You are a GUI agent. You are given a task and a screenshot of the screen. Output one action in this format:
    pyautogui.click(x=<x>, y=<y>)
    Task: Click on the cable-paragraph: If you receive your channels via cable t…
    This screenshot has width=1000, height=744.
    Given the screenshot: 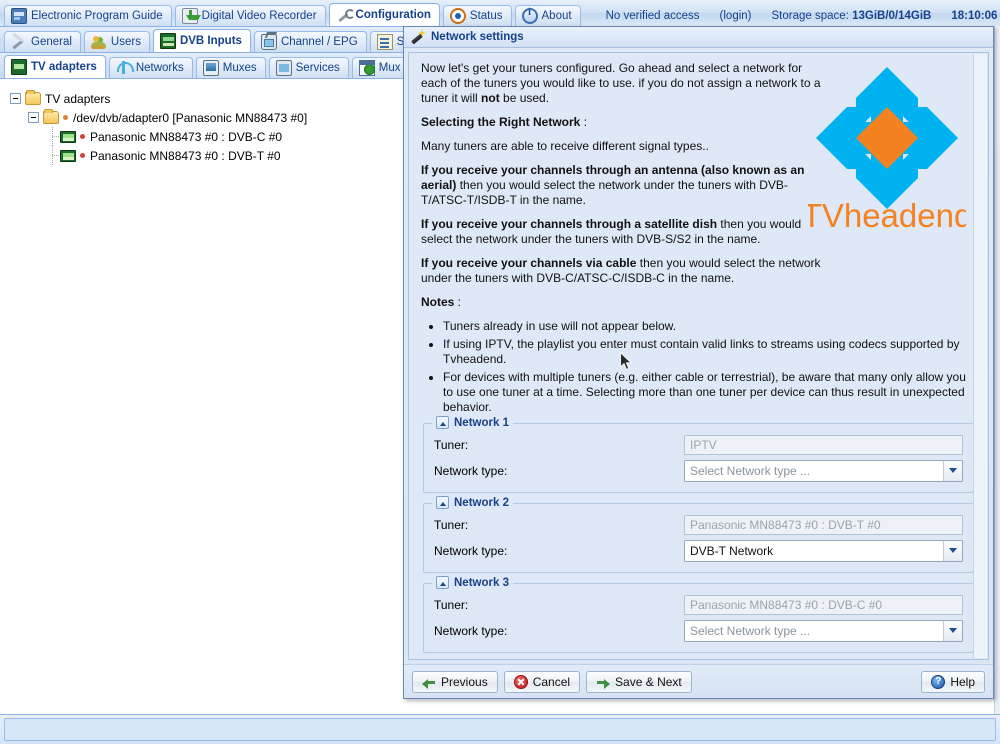 What is the action you would take?
    pyautogui.click(x=621, y=271)
    